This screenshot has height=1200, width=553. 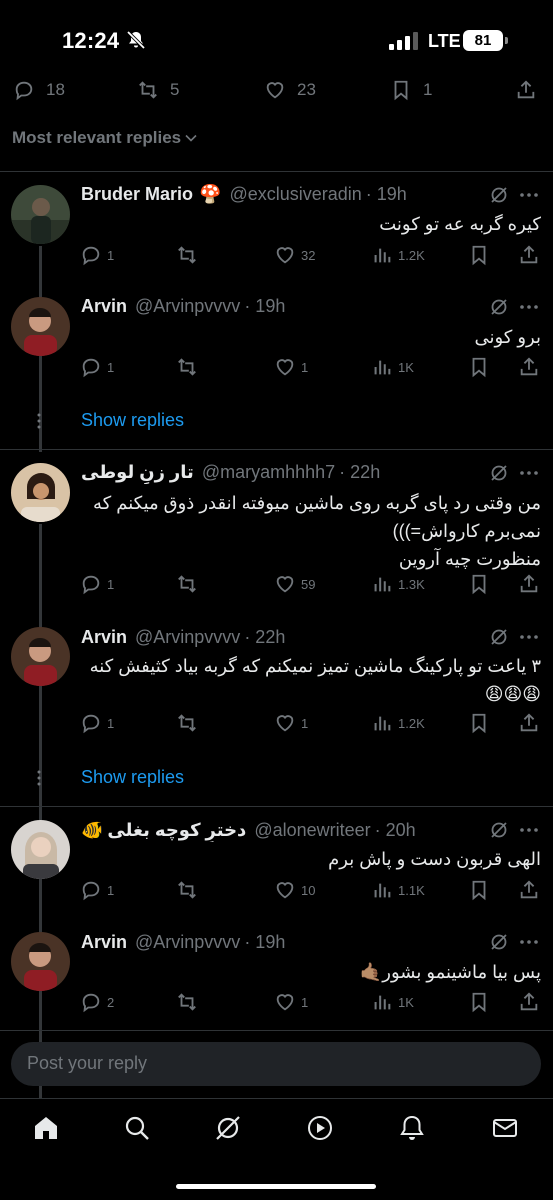 What do you see at coordinates (268, 472) in the screenshot?
I see `user-handle: @maryamhhhh7` at bounding box center [268, 472].